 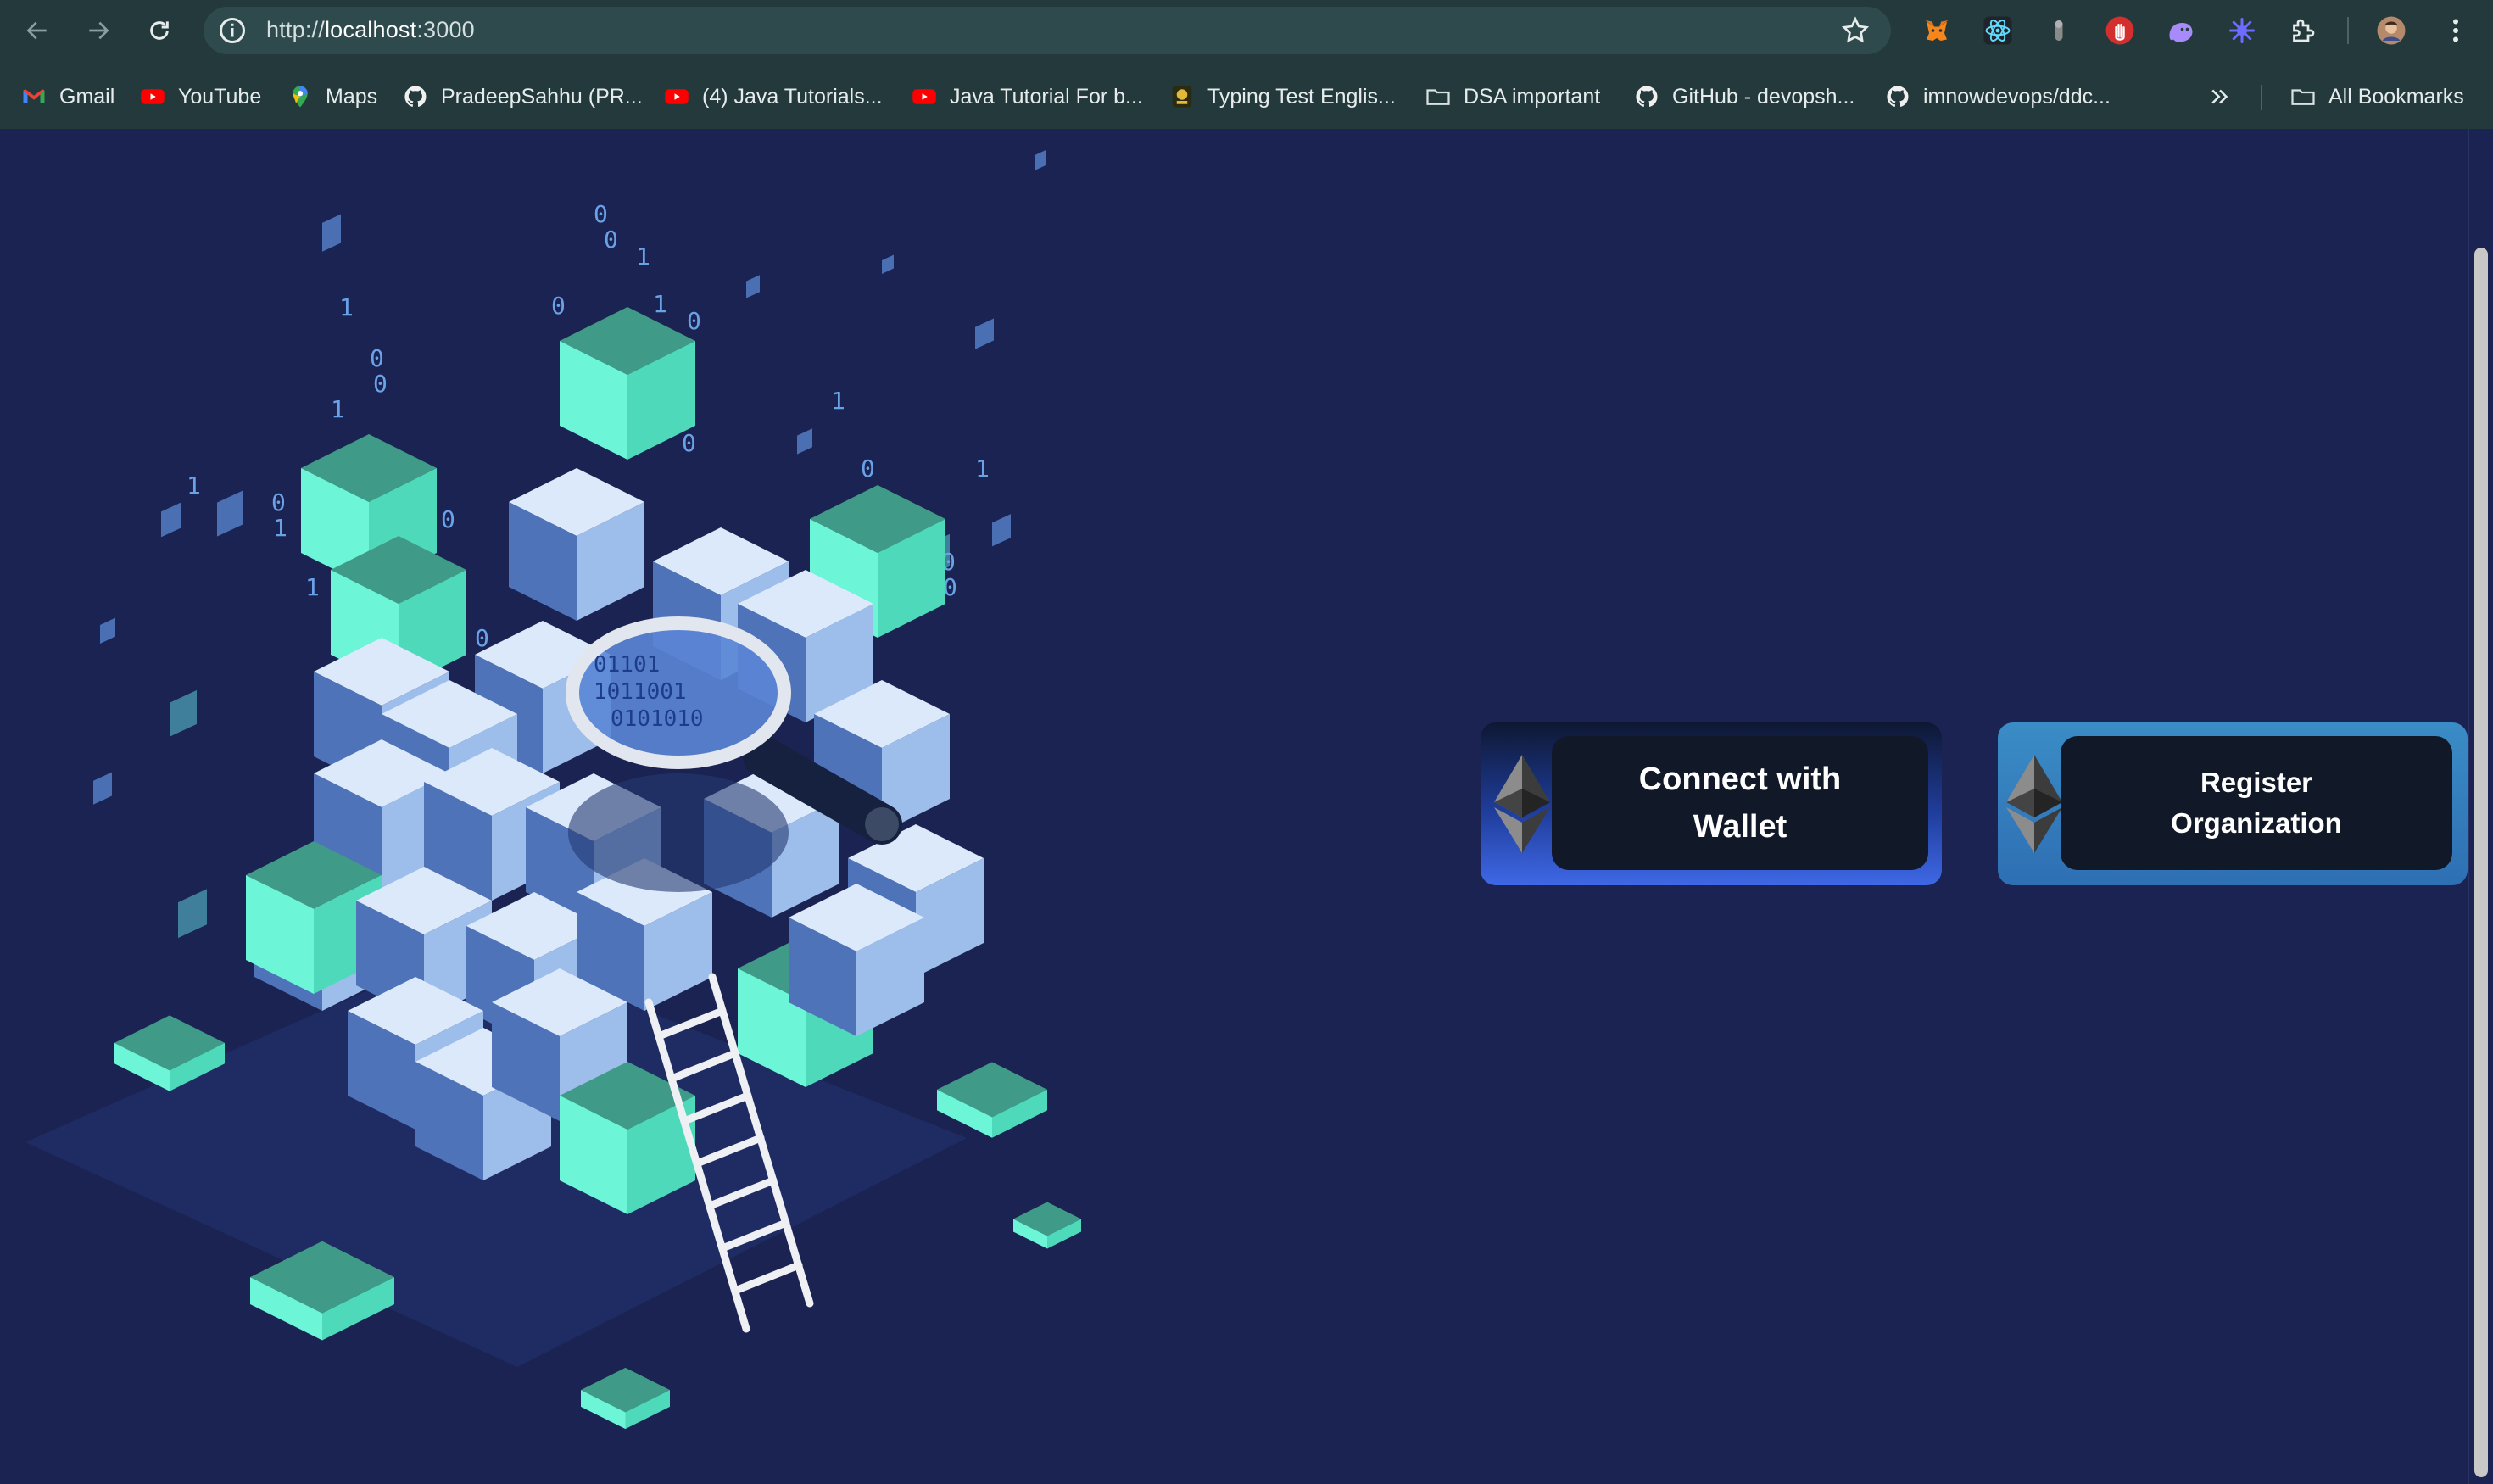 I want to click on gmail-icon, so click(x=33, y=96).